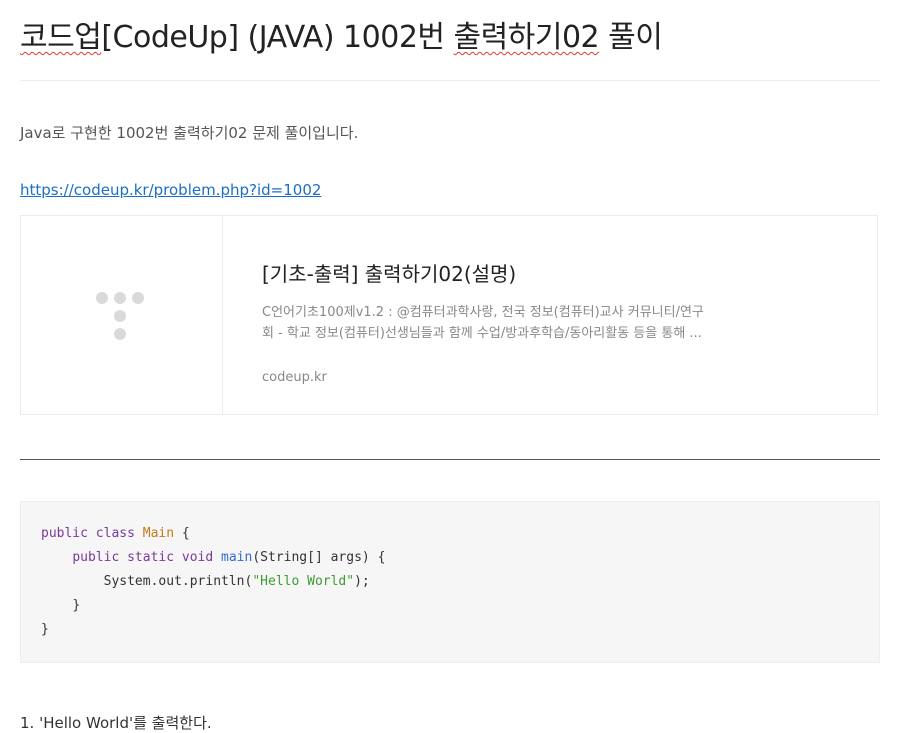 The width and height of the screenshot is (897, 733). I want to click on post-title-prefix: 코드업, so click(61, 37).